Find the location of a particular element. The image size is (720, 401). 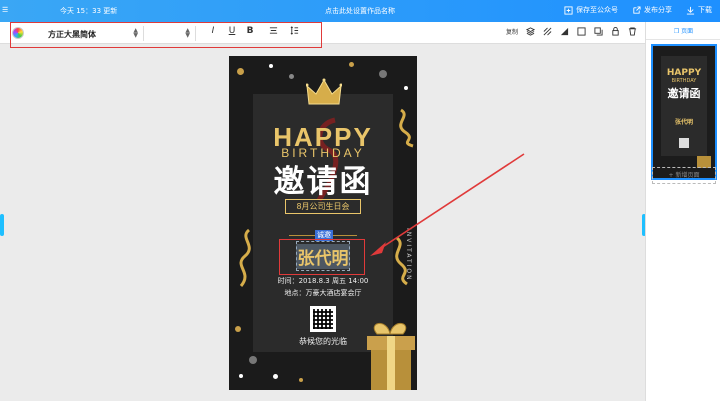

thumbnail-qr is located at coordinates (684, 143).